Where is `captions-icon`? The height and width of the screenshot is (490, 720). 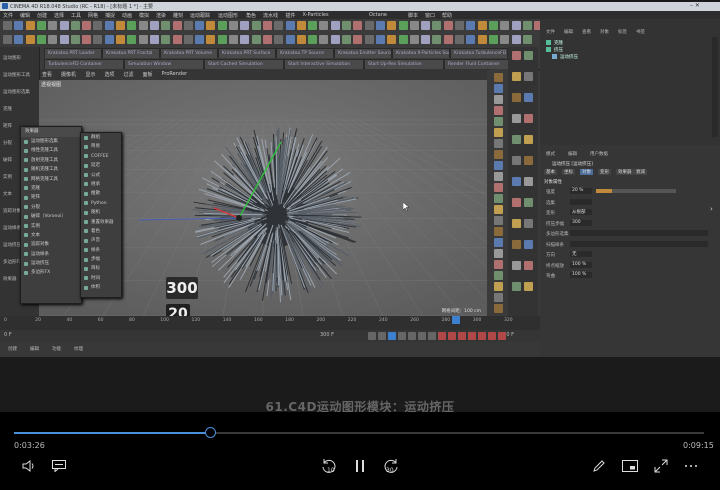 captions-icon is located at coordinates (59, 466).